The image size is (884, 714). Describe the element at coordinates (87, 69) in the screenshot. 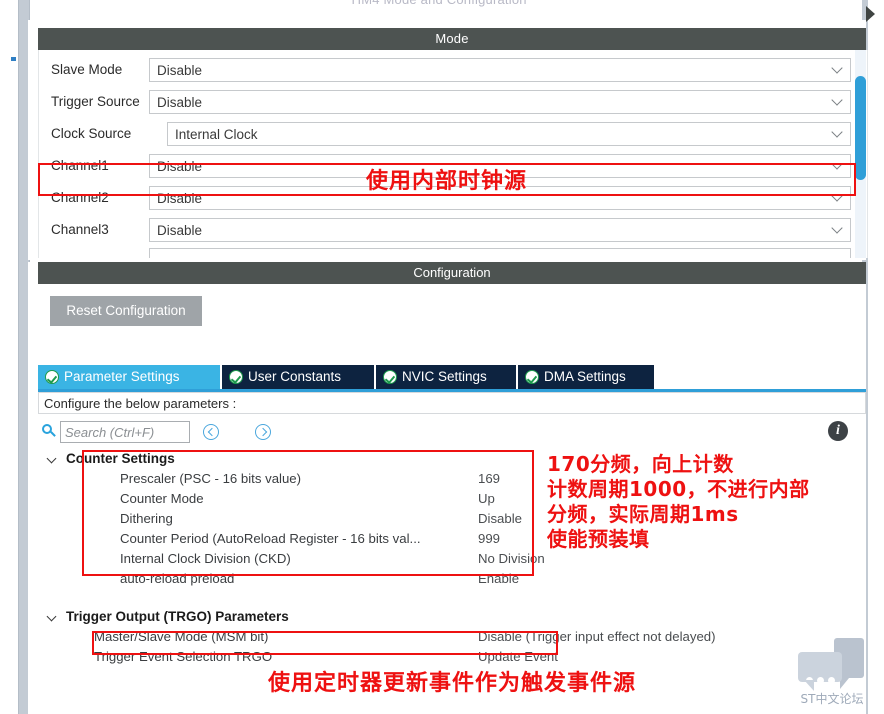

I see `mode-row-label: Slave Mode` at that location.